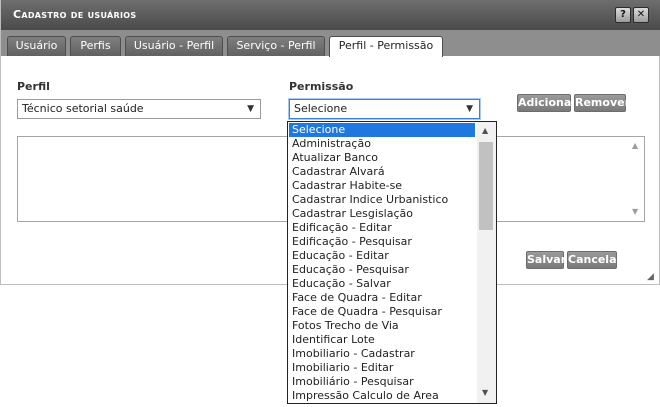  Describe the element at coordinates (33, 86) in the screenshot. I see `perfil-label: Perfil` at that location.